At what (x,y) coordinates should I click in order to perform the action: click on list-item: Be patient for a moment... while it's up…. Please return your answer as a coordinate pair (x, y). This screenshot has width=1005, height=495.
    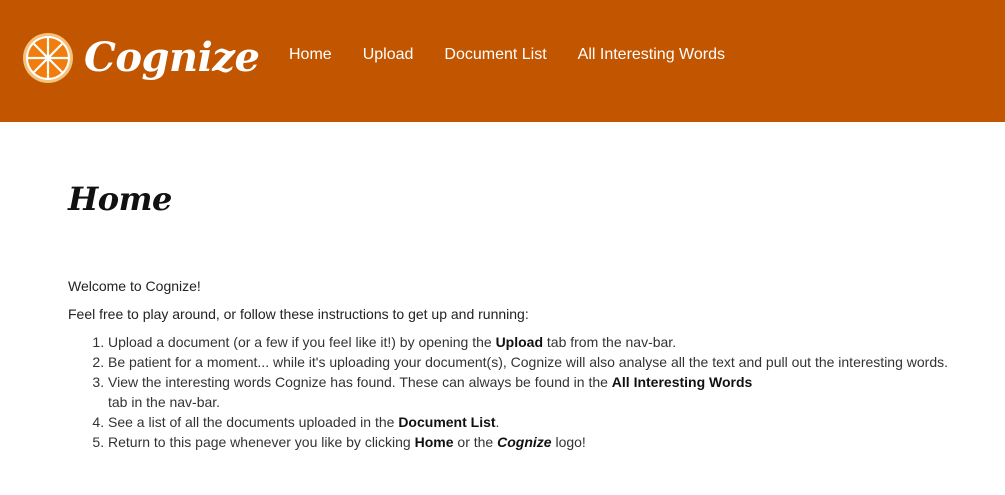
    Looking at the image, I should click on (556, 362).